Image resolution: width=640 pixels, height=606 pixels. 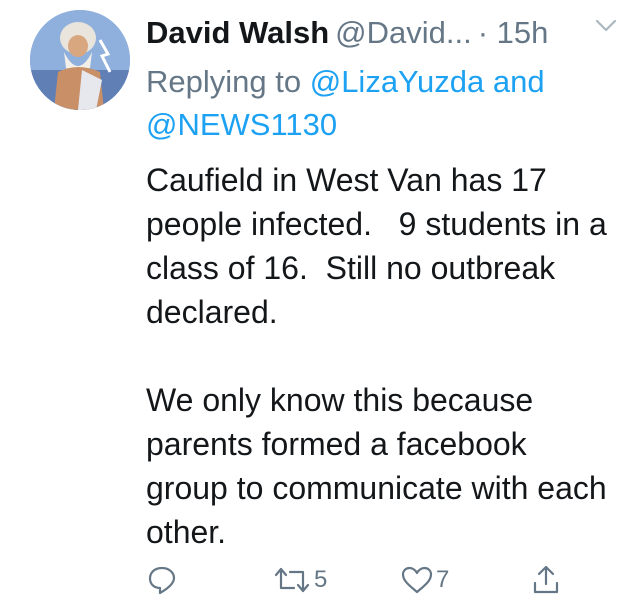 I want to click on replying-to: Replying to @LizaYuzda and @NEWS1130, so click(x=381, y=103).